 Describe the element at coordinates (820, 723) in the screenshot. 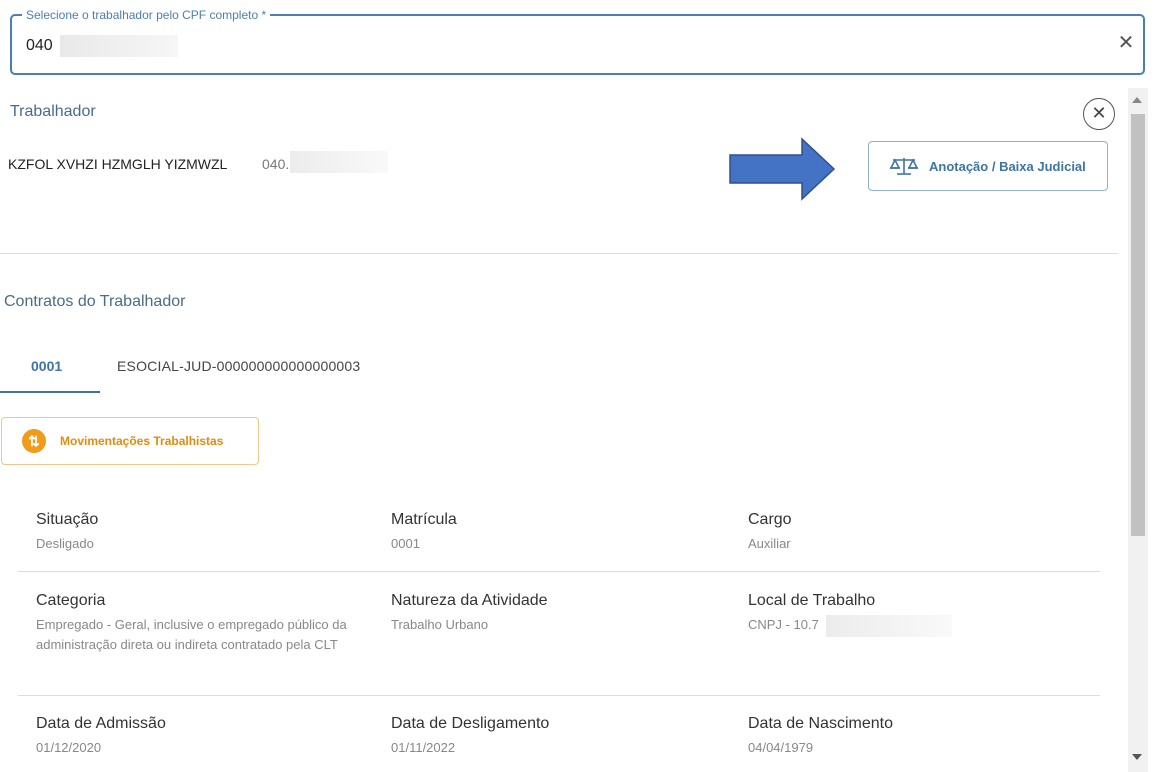

I see `field-label: Data de Nascimento` at that location.